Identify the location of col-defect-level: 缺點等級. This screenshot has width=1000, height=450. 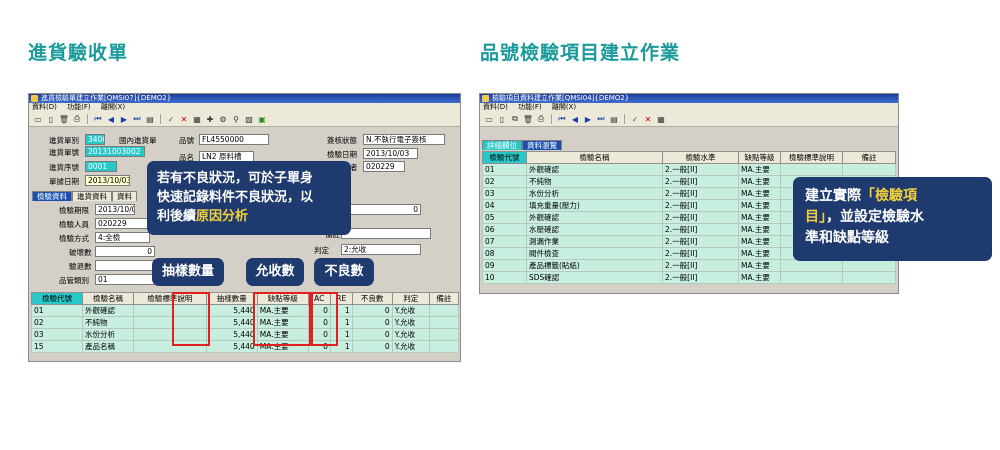
(759, 157).